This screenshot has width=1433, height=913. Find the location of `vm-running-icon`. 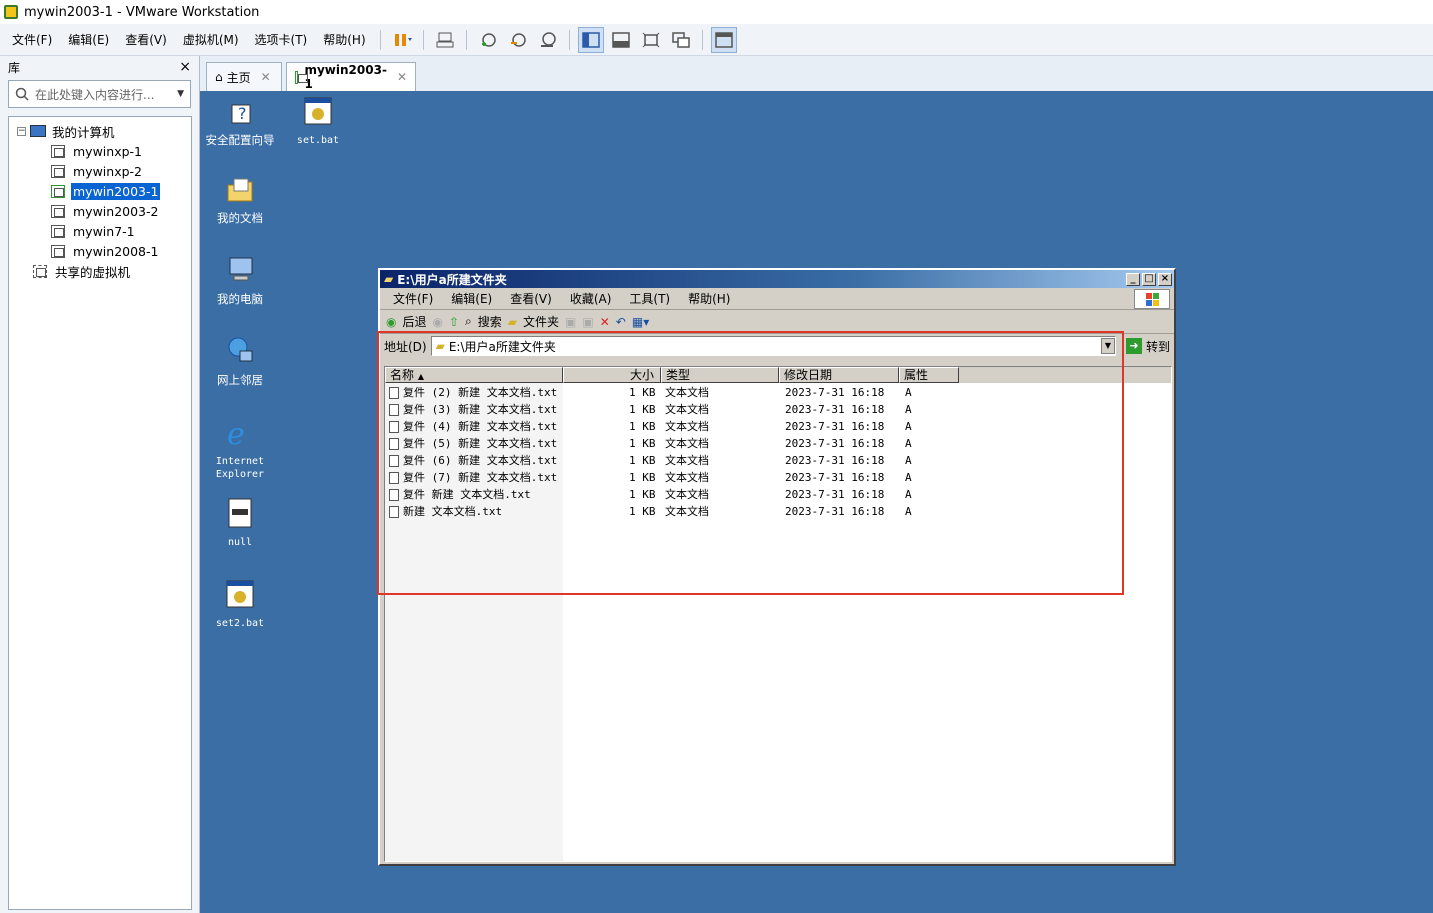

vm-running-icon is located at coordinates (303, 77).